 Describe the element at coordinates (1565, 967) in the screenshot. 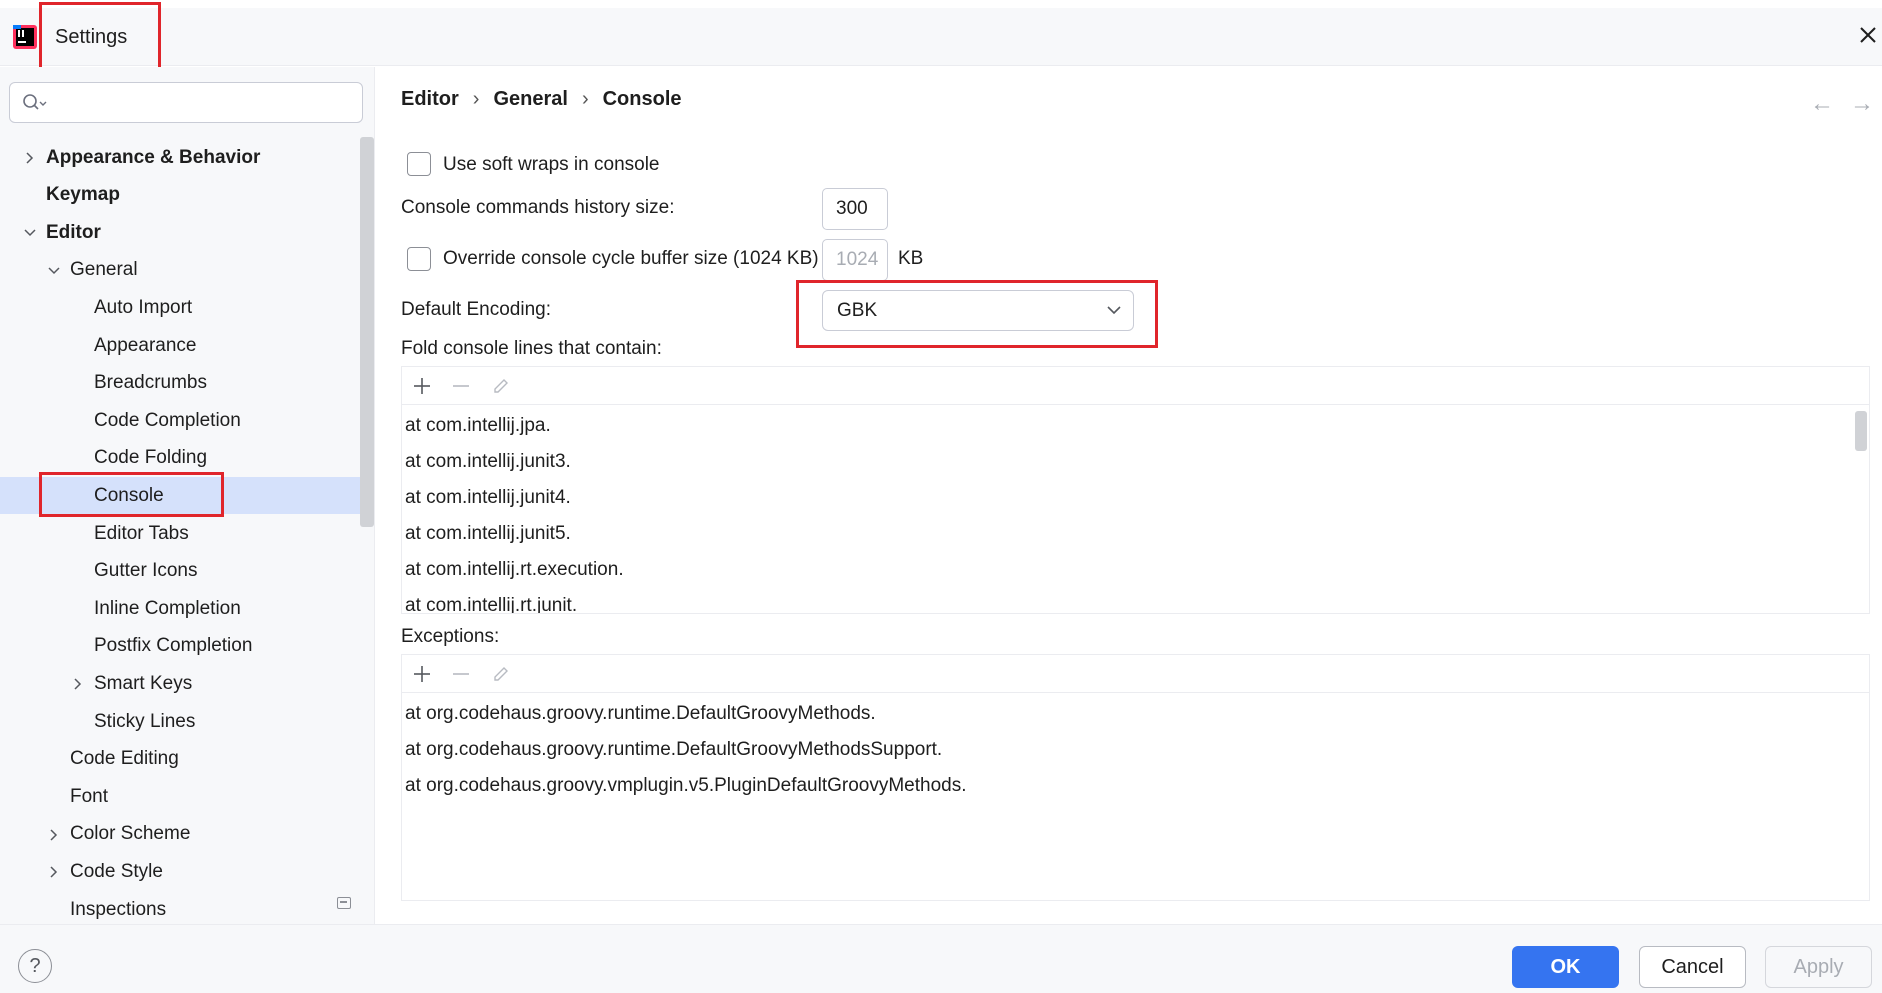

I see `ok-button: OK` at that location.